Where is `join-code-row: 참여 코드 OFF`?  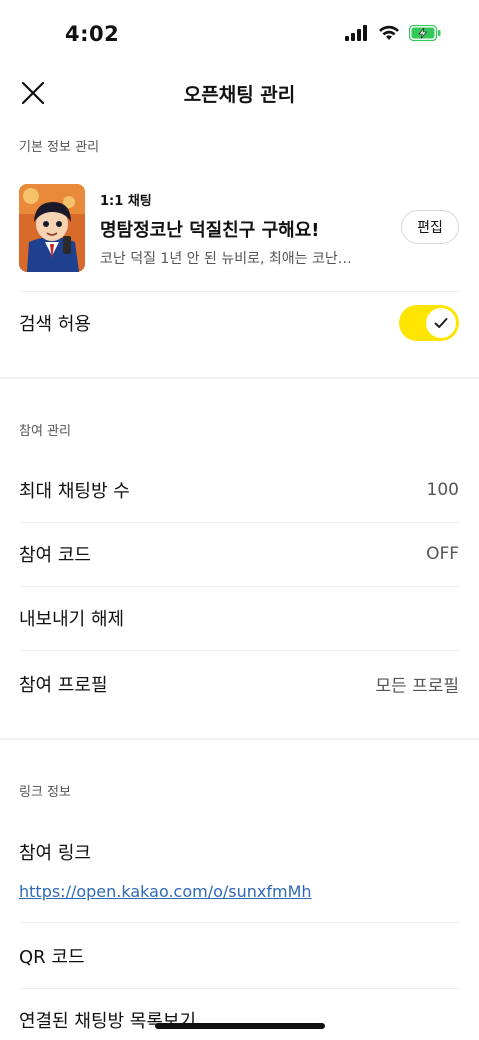
join-code-row: 참여 코드 OFF is located at coordinates (239, 554).